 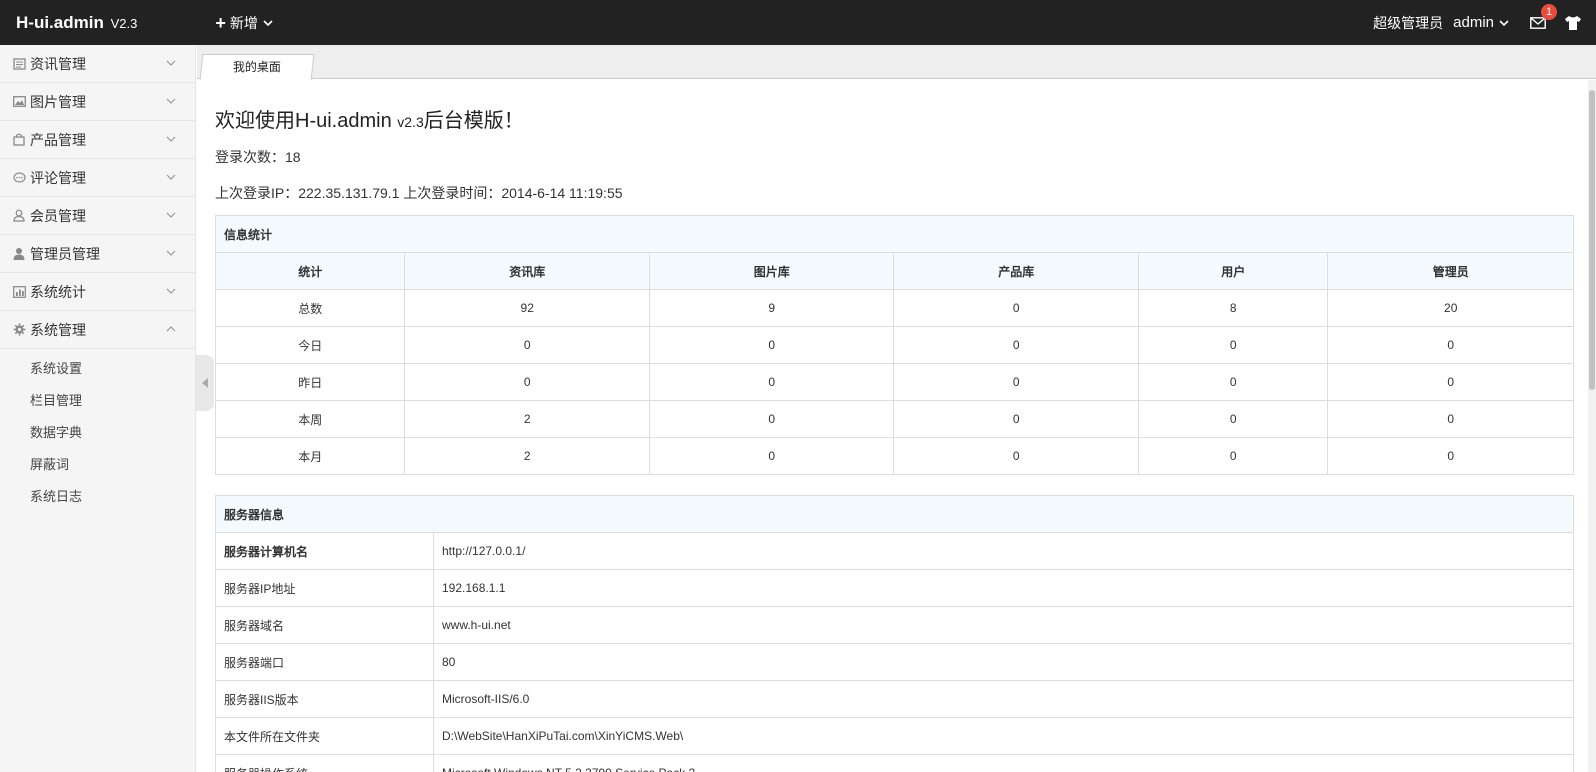 I want to click on last-login-time-value: 2014-6-14 11:19:55, so click(x=562, y=193).